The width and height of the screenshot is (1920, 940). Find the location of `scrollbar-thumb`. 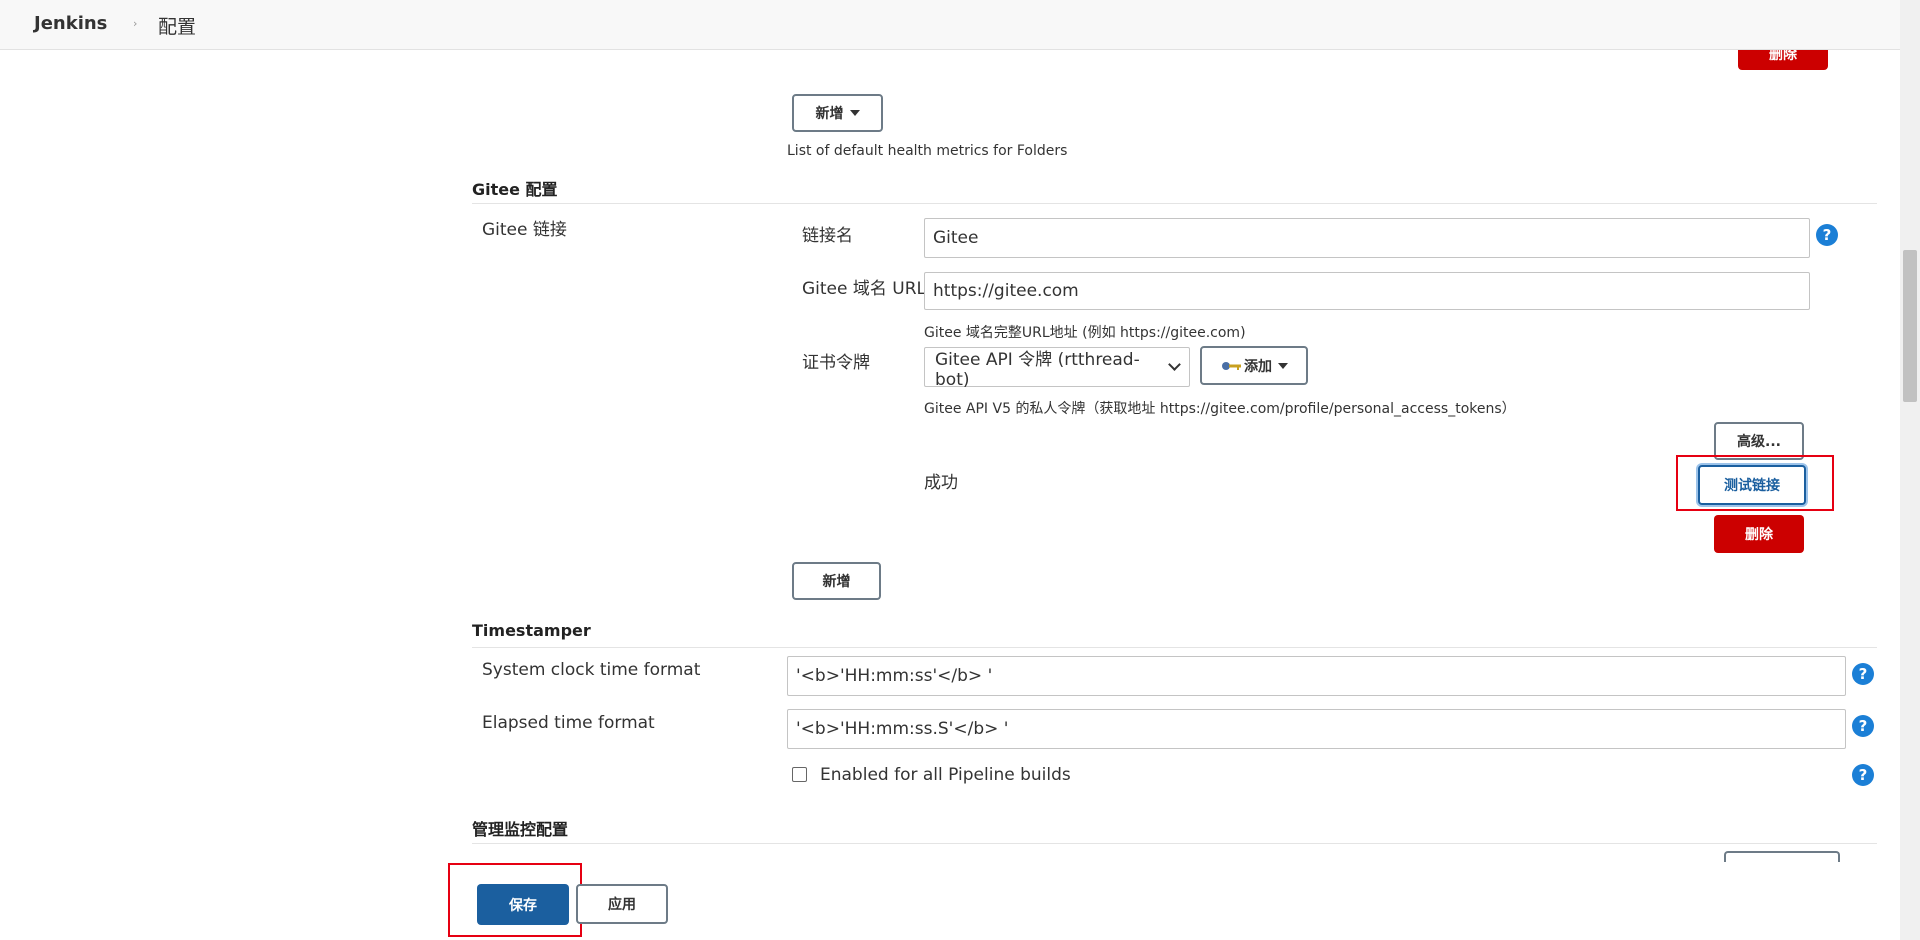

scrollbar-thumb is located at coordinates (1910, 326).